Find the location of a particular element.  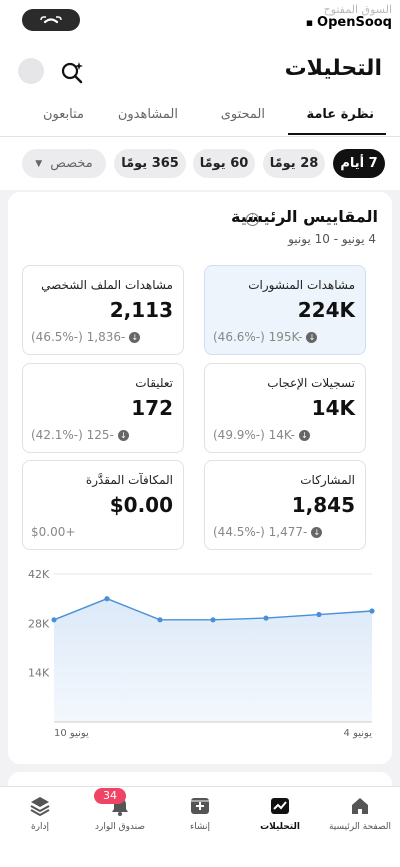

inbox-badge: 34 is located at coordinates (110, 796).